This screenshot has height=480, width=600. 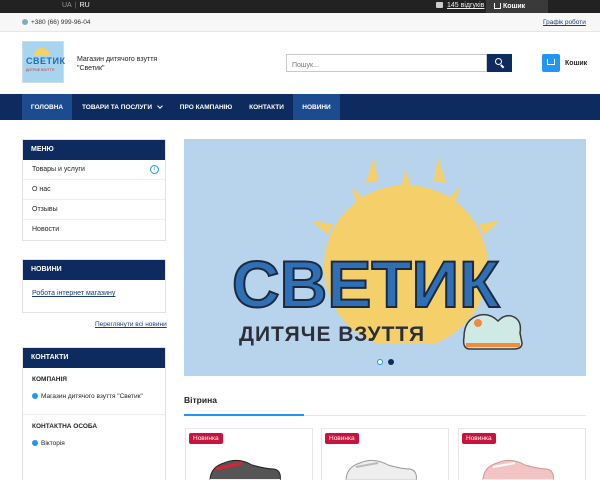 I want to click on shoe-icon, so click(x=492, y=331).